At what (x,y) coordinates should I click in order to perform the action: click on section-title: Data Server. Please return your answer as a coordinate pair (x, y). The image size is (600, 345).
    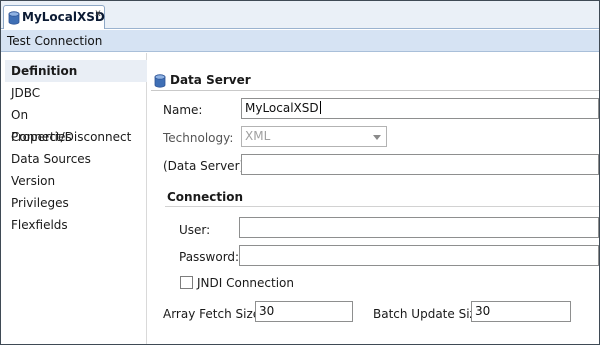
    Looking at the image, I should click on (210, 80).